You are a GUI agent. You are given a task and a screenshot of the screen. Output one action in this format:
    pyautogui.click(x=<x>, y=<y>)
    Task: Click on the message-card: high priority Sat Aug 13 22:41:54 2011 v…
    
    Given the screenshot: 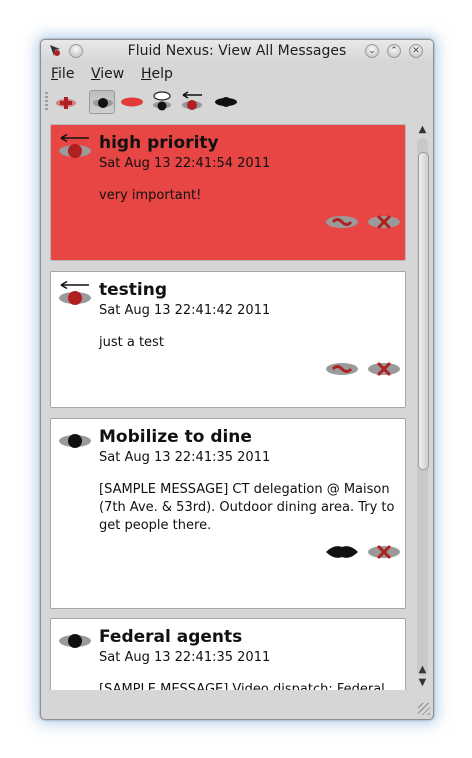 What is the action you would take?
    pyautogui.click(x=228, y=192)
    